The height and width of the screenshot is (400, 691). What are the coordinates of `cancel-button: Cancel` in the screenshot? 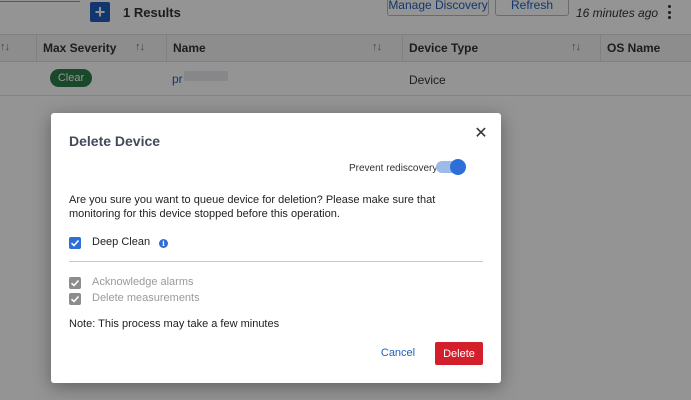 It's located at (398, 353).